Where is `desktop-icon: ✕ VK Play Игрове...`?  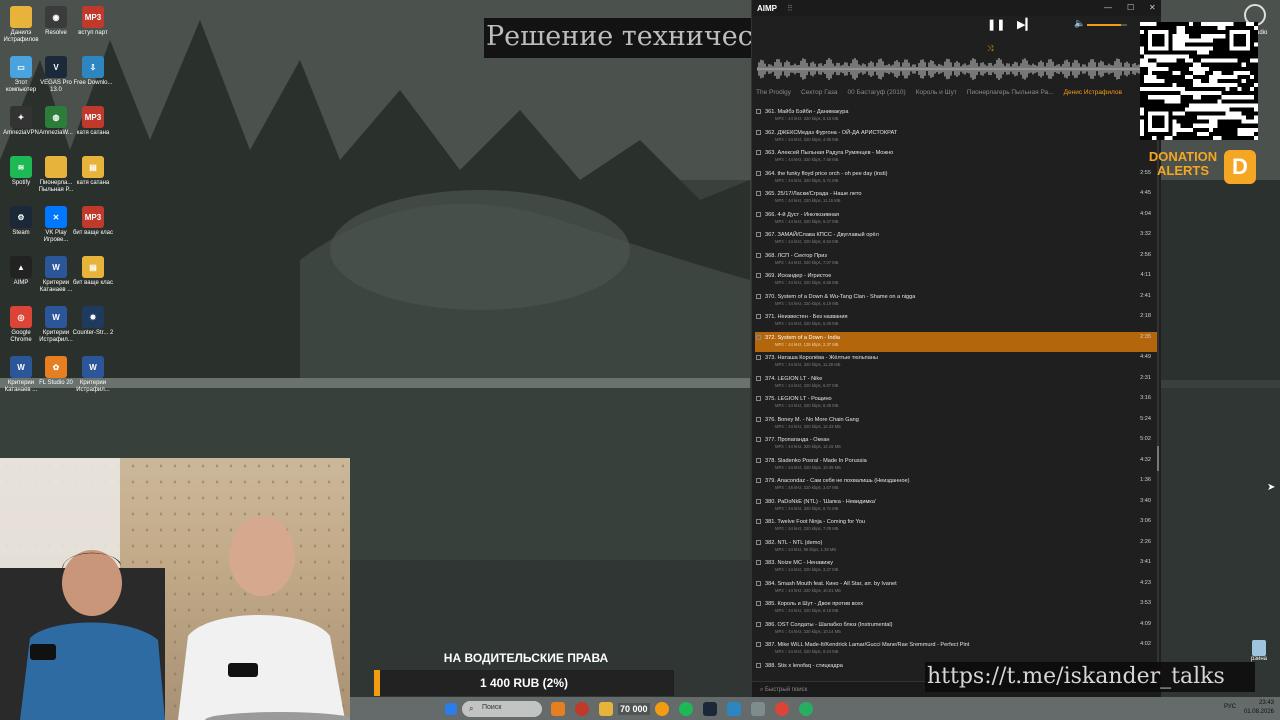
desktop-icon: ✕ VK Play Игрове... is located at coordinates (56, 225).